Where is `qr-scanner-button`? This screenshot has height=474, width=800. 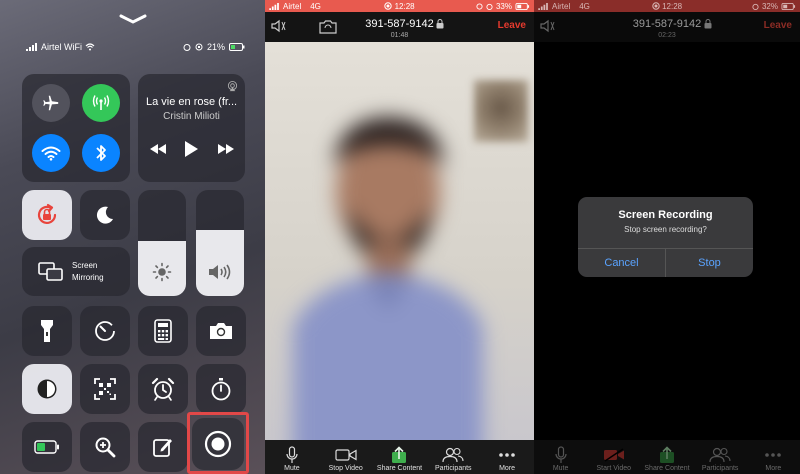 qr-scanner-button is located at coordinates (105, 389).